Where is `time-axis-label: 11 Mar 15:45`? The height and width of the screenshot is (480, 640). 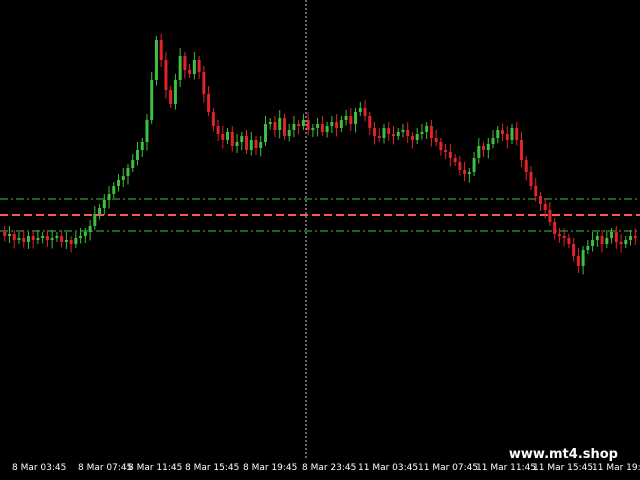 time-axis-label: 11 Mar 15:45 is located at coordinates (563, 468).